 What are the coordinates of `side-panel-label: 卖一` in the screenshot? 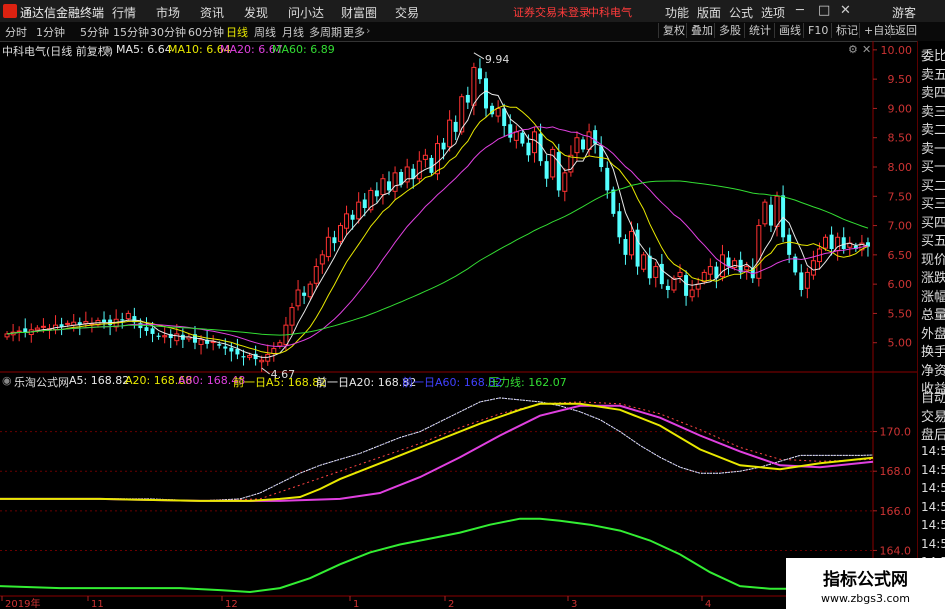 It's located at (933, 147).